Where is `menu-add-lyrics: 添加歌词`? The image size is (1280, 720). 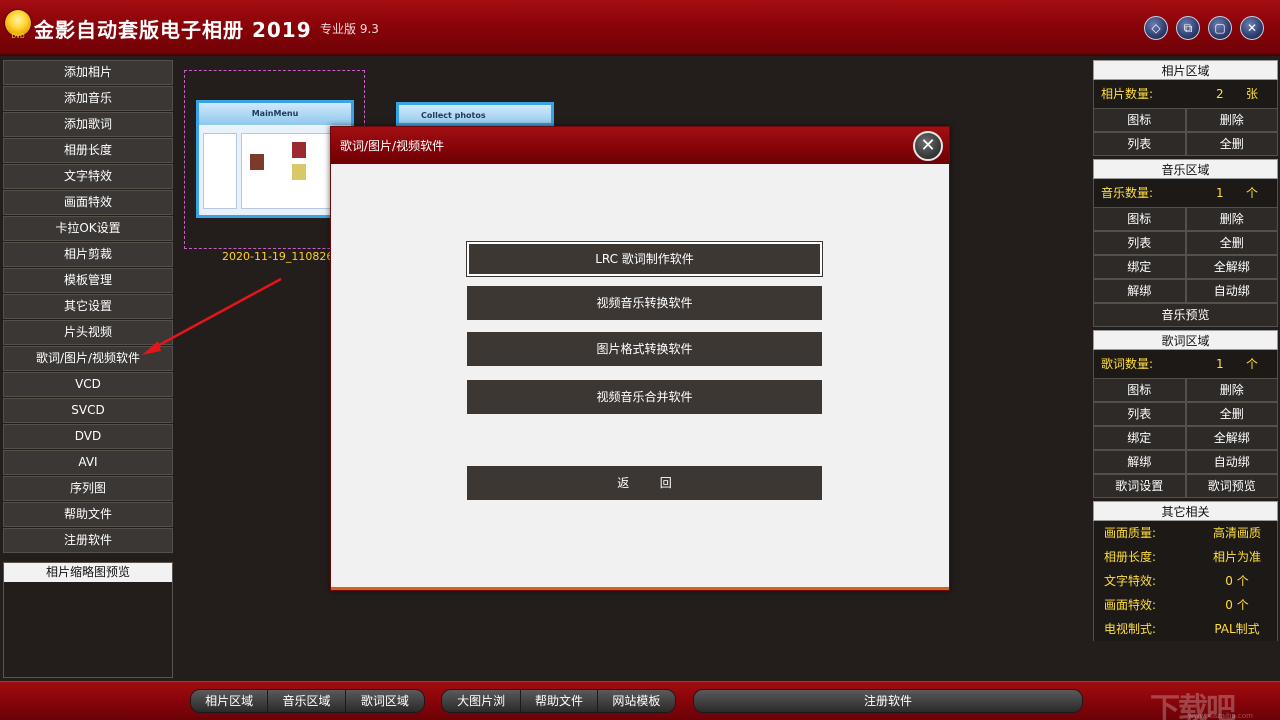 menu-add-lyrics: 添加歌词 is located at coordinates (88, 124).